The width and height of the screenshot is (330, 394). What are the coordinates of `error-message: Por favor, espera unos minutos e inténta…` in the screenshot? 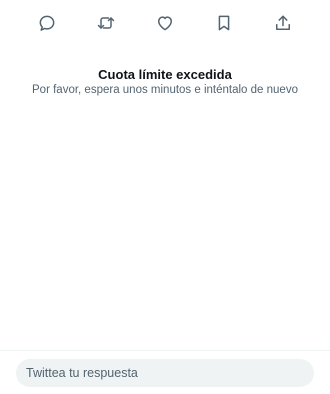 It's located at (165, 90).